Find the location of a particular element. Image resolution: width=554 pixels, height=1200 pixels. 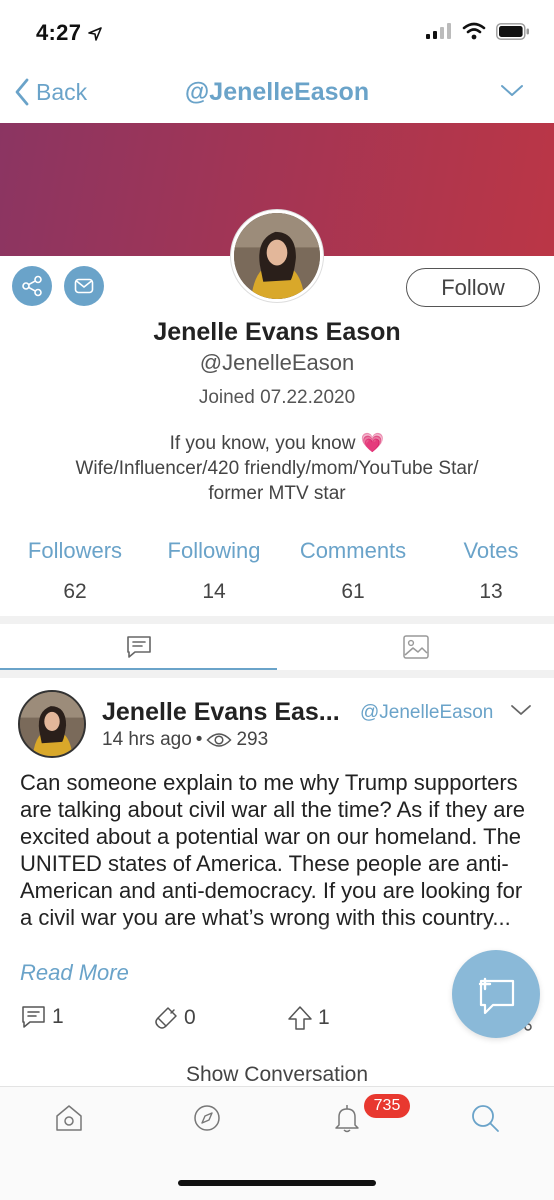

home-indicator is located at coordinates (277, 1183).